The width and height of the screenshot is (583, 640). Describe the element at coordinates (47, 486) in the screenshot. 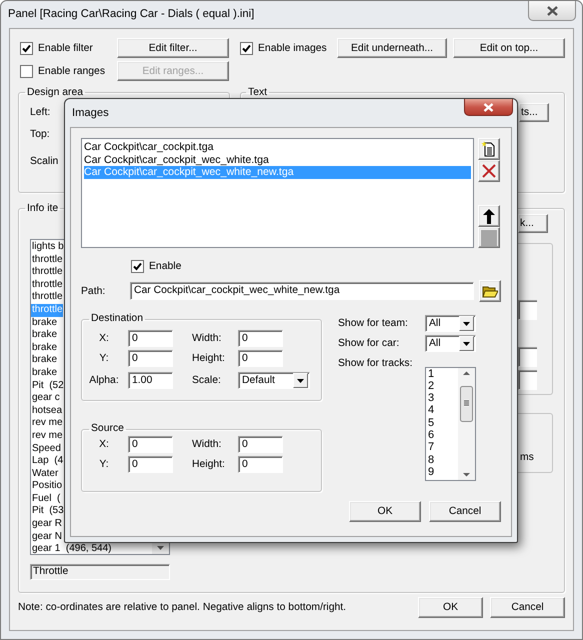

I see `info-list-item: Positio` at that location.